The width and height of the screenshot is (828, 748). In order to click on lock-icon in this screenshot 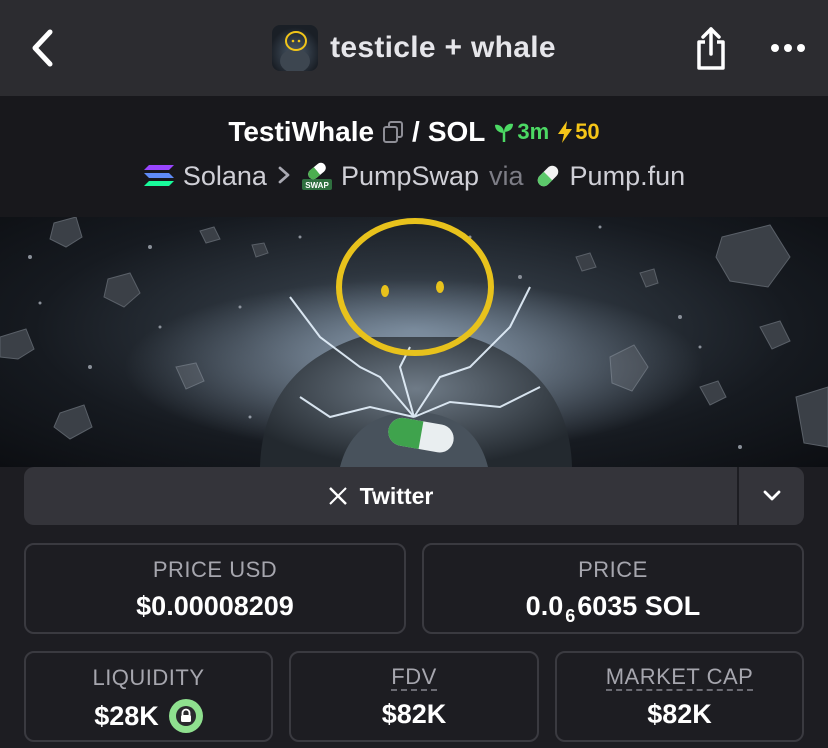, I will do `click(185, 716)`.